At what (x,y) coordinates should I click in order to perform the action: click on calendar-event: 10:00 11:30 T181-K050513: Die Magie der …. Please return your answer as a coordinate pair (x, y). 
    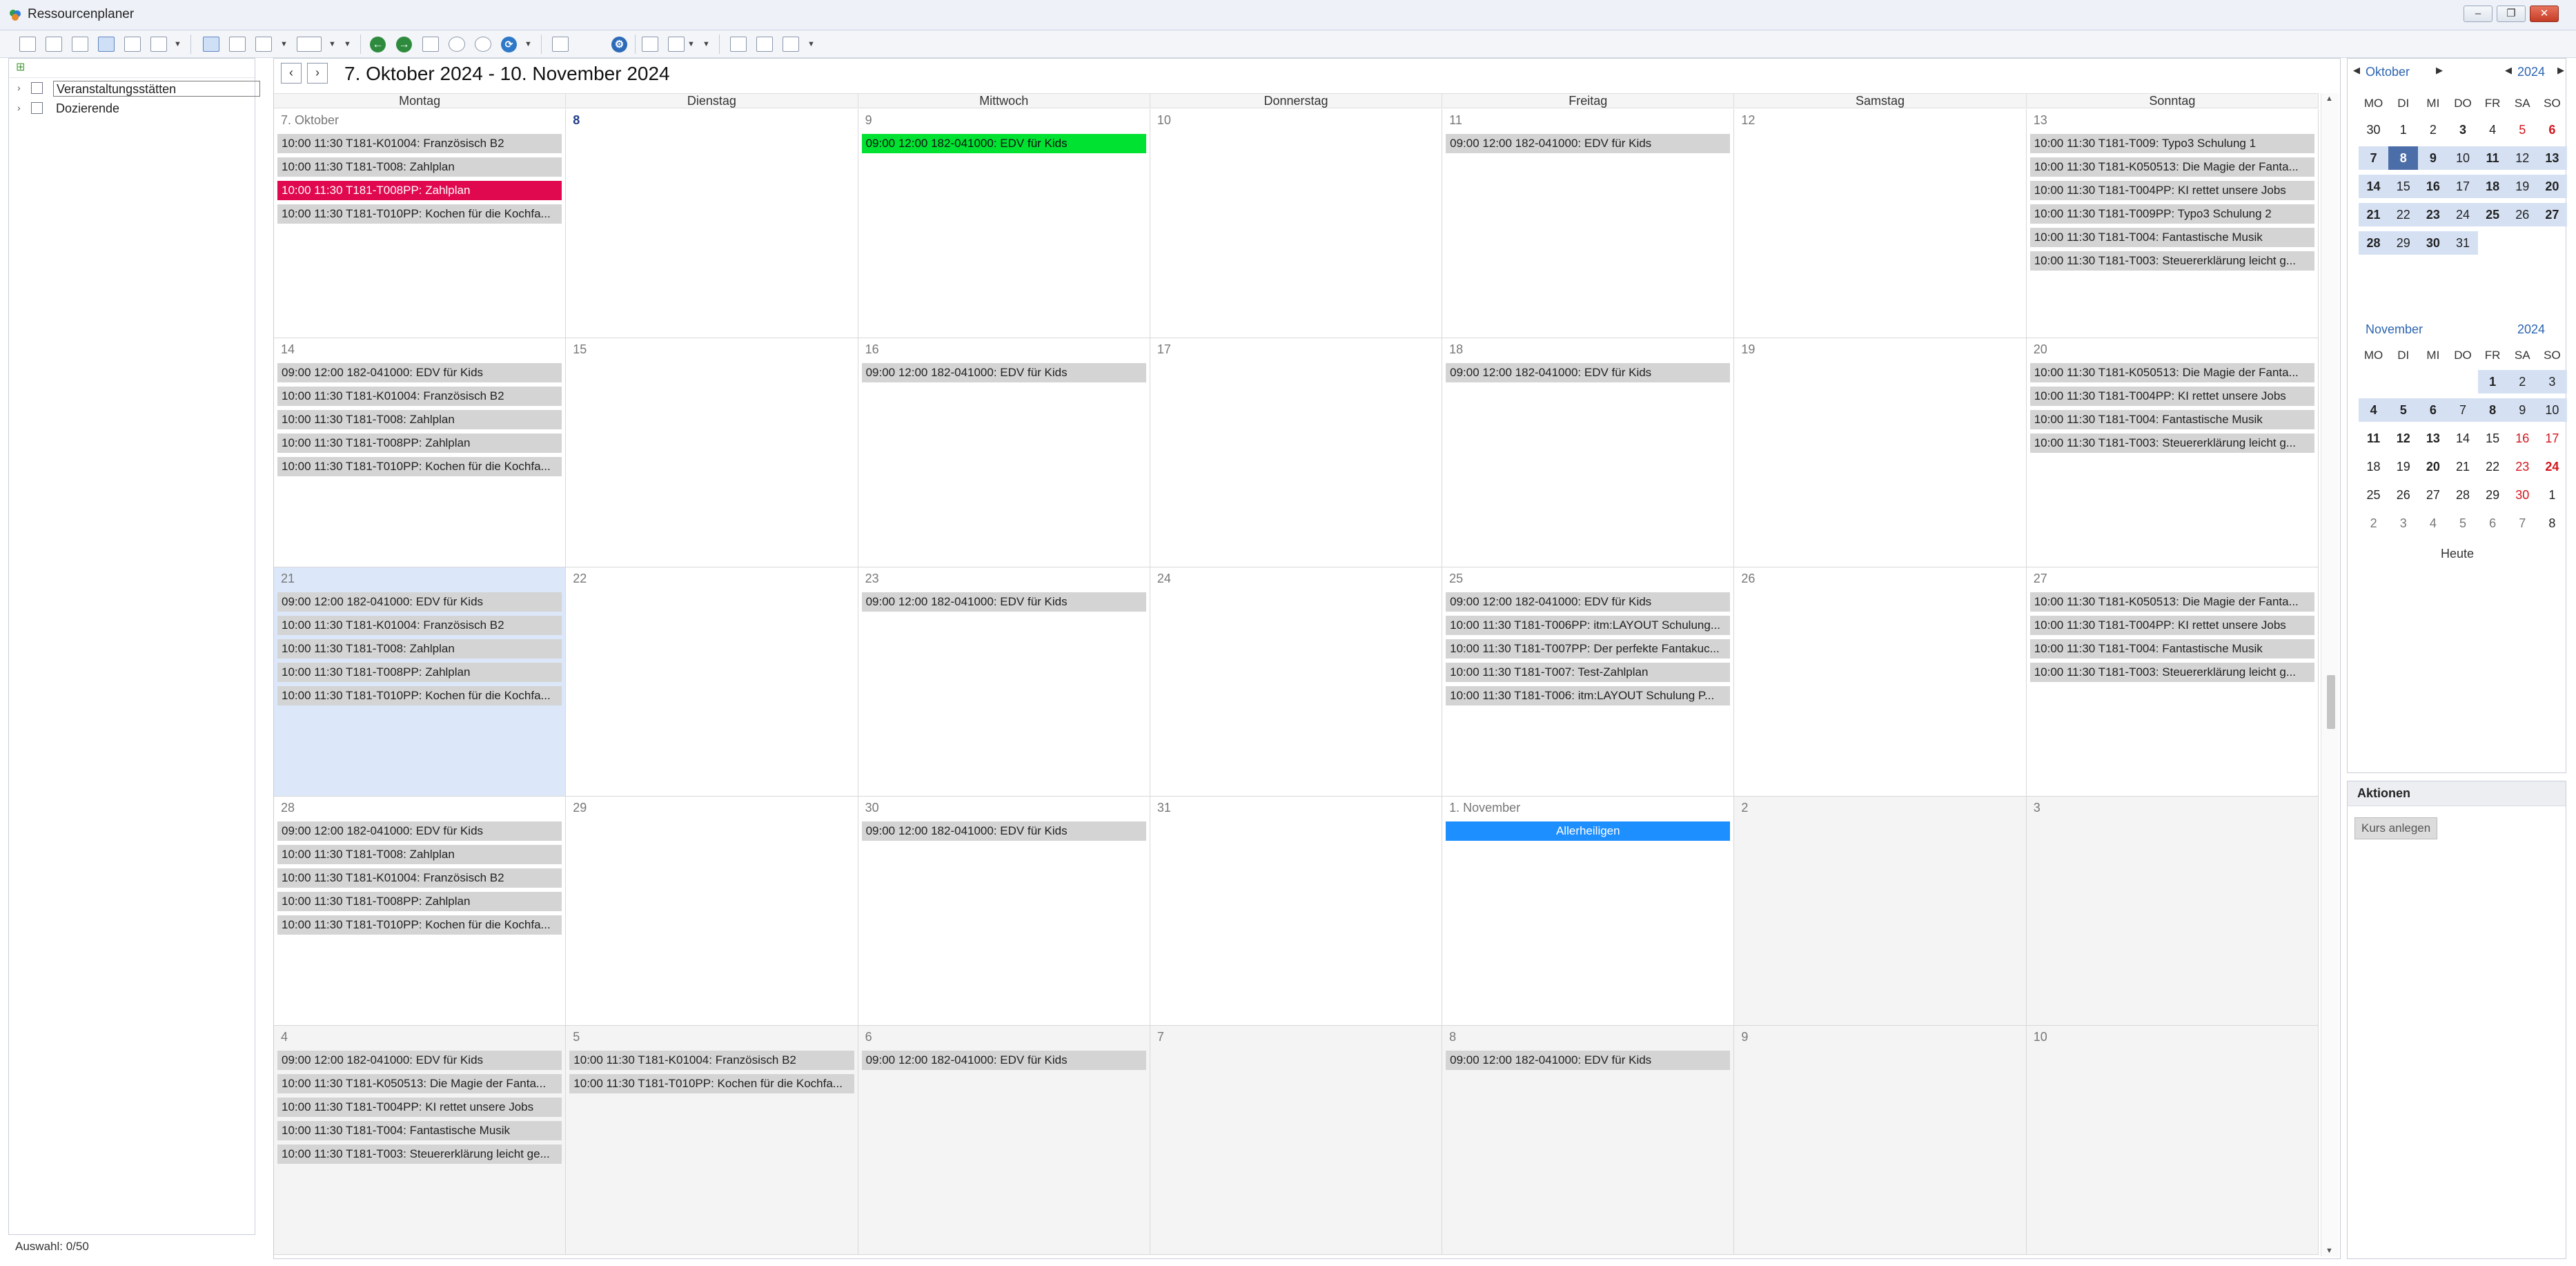
    Looking at the image, I should click on (419, 1083).